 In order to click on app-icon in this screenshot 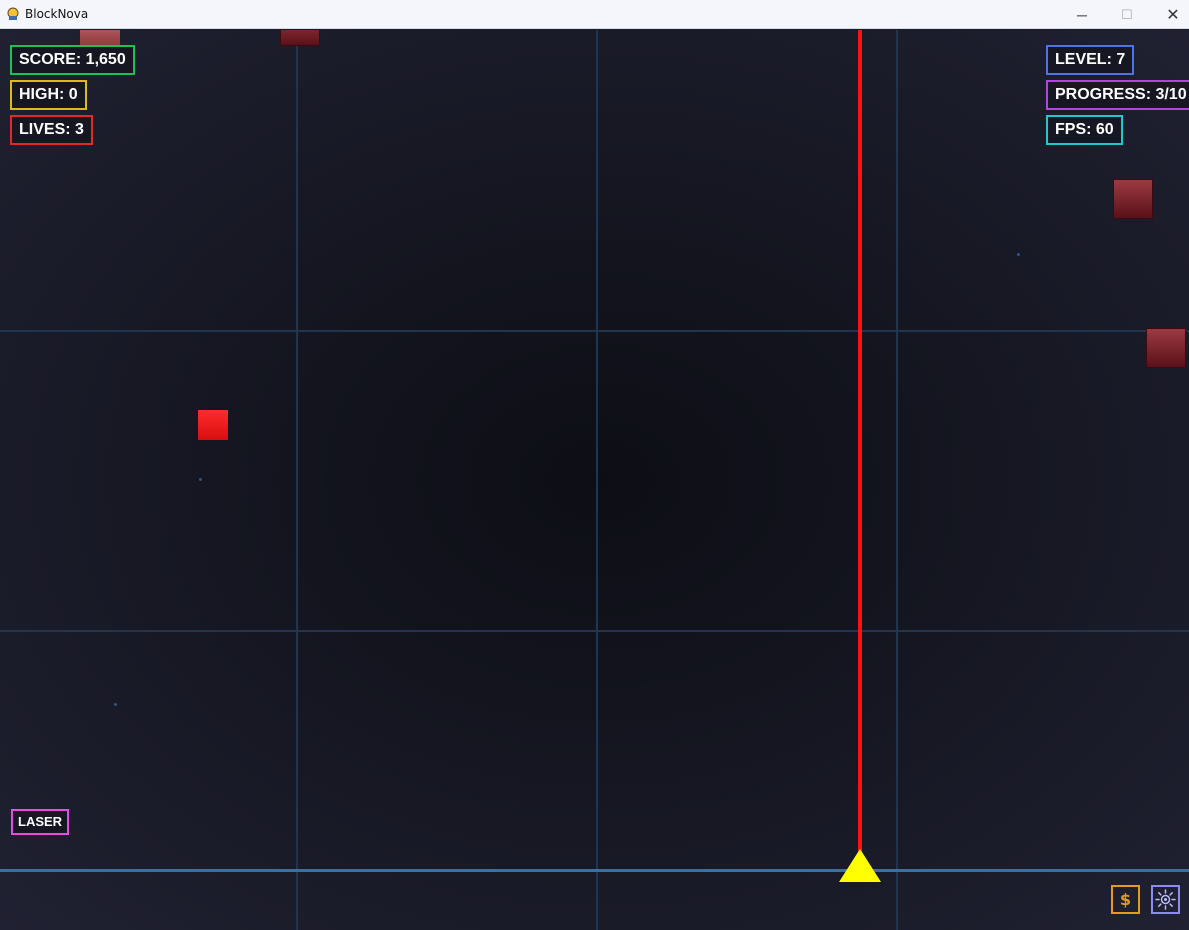, I will do `click(13, 13)`.